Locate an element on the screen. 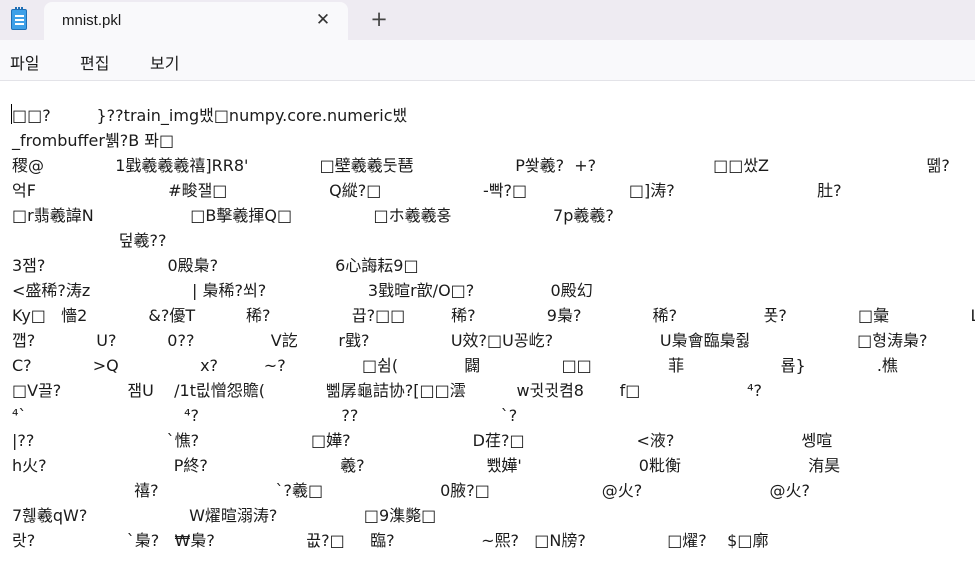 The width and height of the screenshot is (975, 562). text-line: □r翡羲諱N □B擊羲揮Q□ □ホ羲羲훙 7p羲羲? is located at coordinates (313, 215).